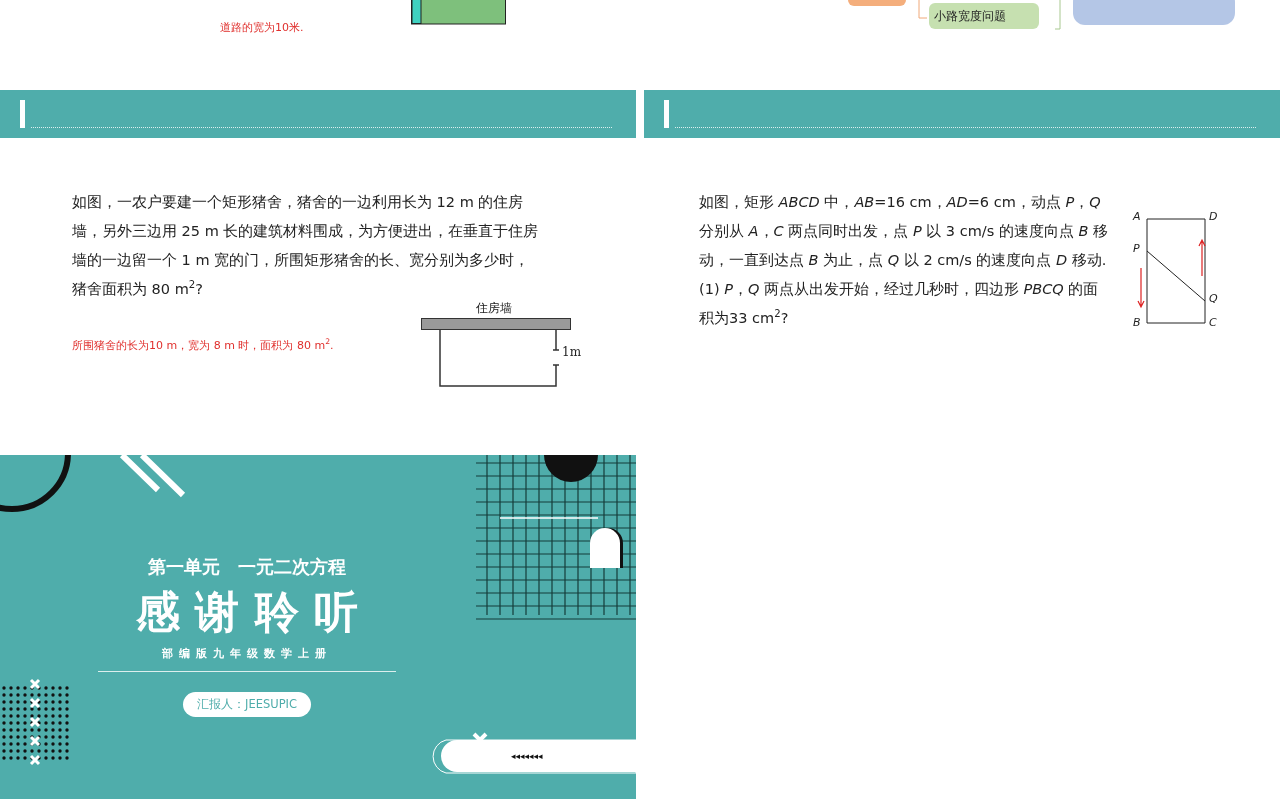  I want to click on answer-text: 所围猪舍的长为10 m，宽为 8 m 时，面积为 80 m$^{2}$., so click(203, 345).